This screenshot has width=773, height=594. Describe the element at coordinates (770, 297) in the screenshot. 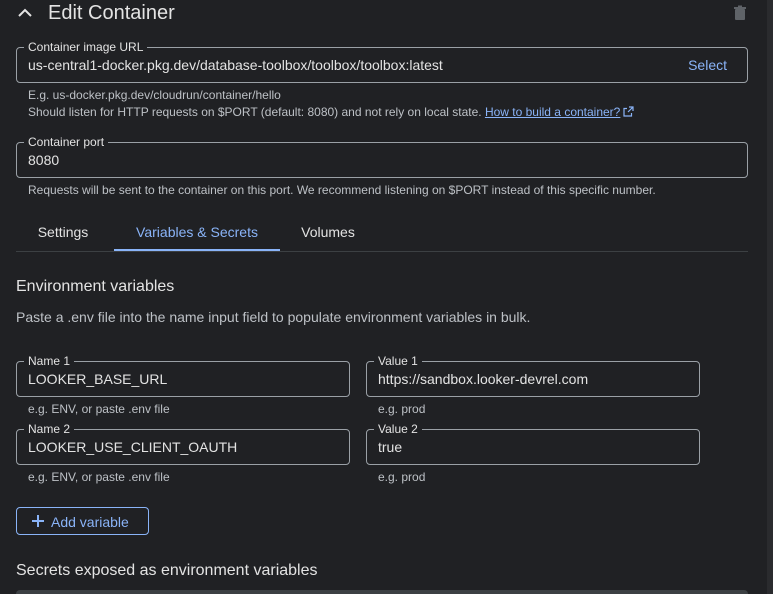

I see `scrollbar-track` at that location.